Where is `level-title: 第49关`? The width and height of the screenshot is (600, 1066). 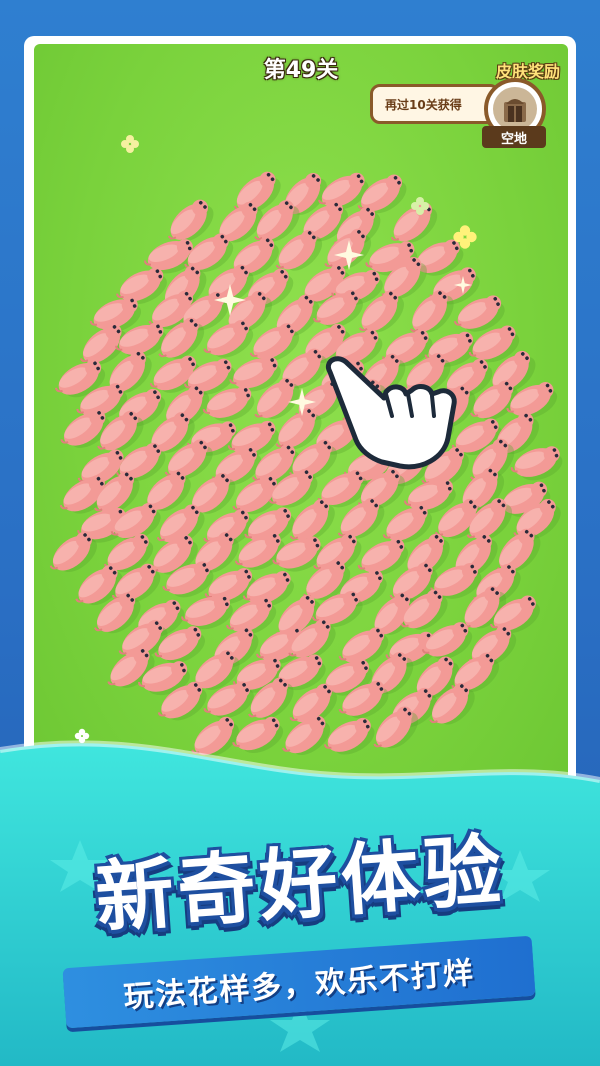 level-title: 第49关 is located at coordinates (301, 70).